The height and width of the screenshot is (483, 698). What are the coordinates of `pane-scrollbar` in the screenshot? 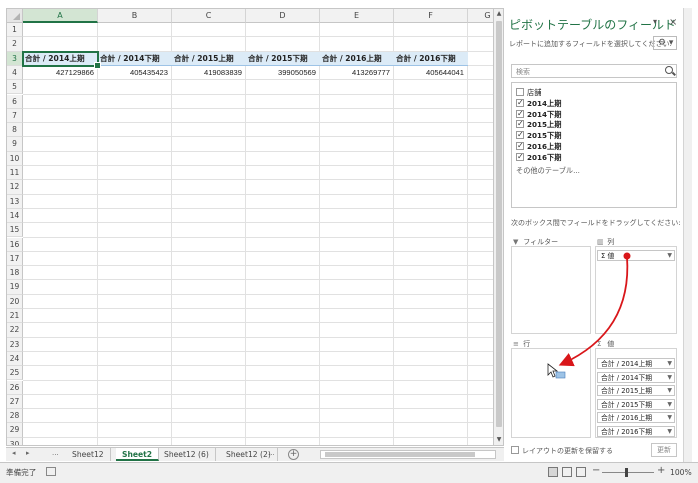 It's located at (687, 235).